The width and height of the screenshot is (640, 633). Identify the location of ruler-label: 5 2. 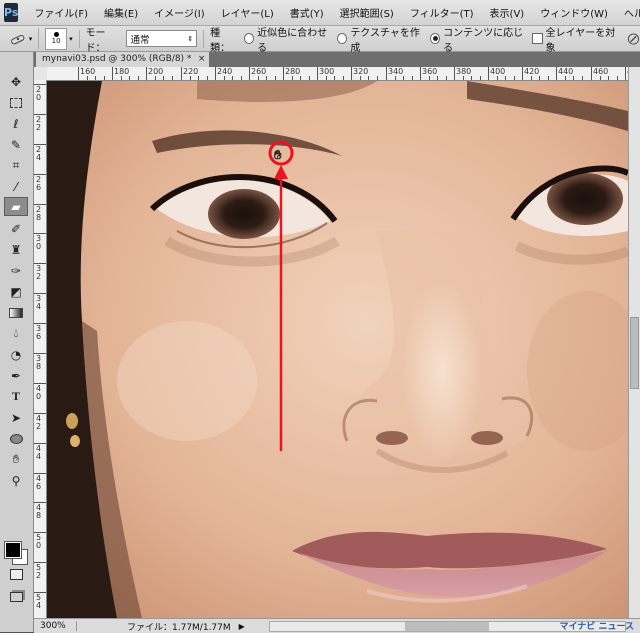
(39, 571).